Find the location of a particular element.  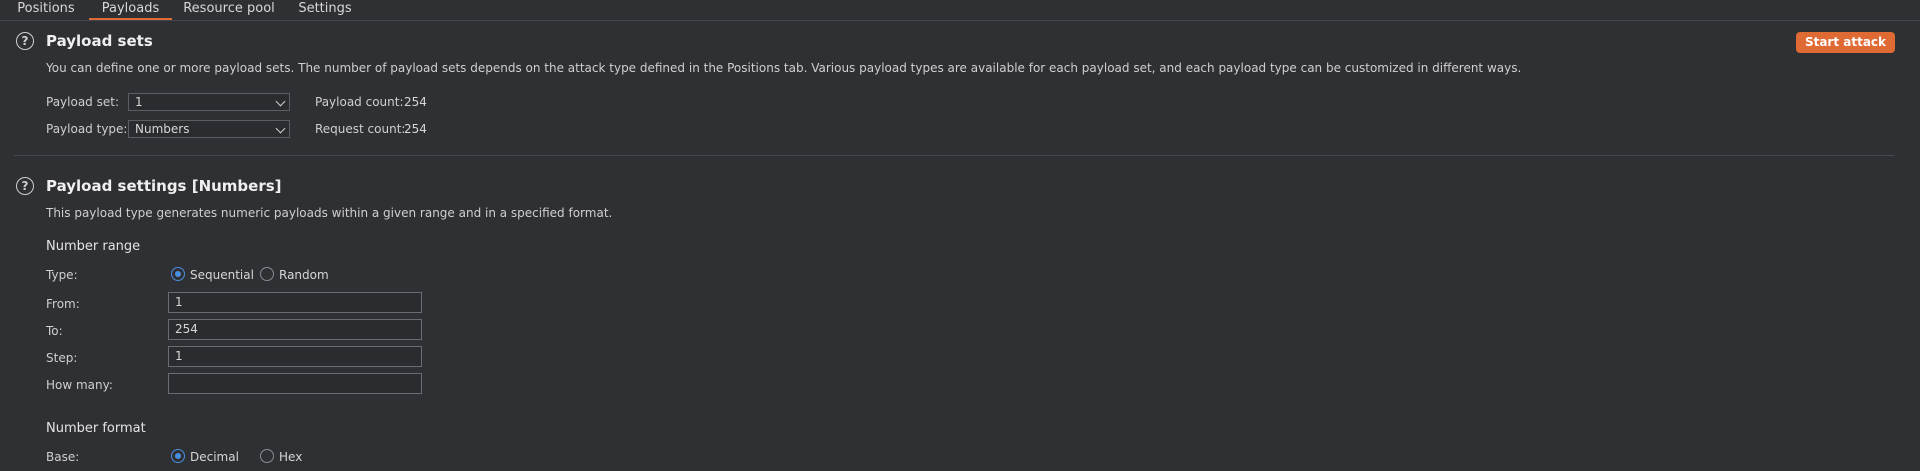

payload-type-label: Payload type: is located at coordinates (87, 129).